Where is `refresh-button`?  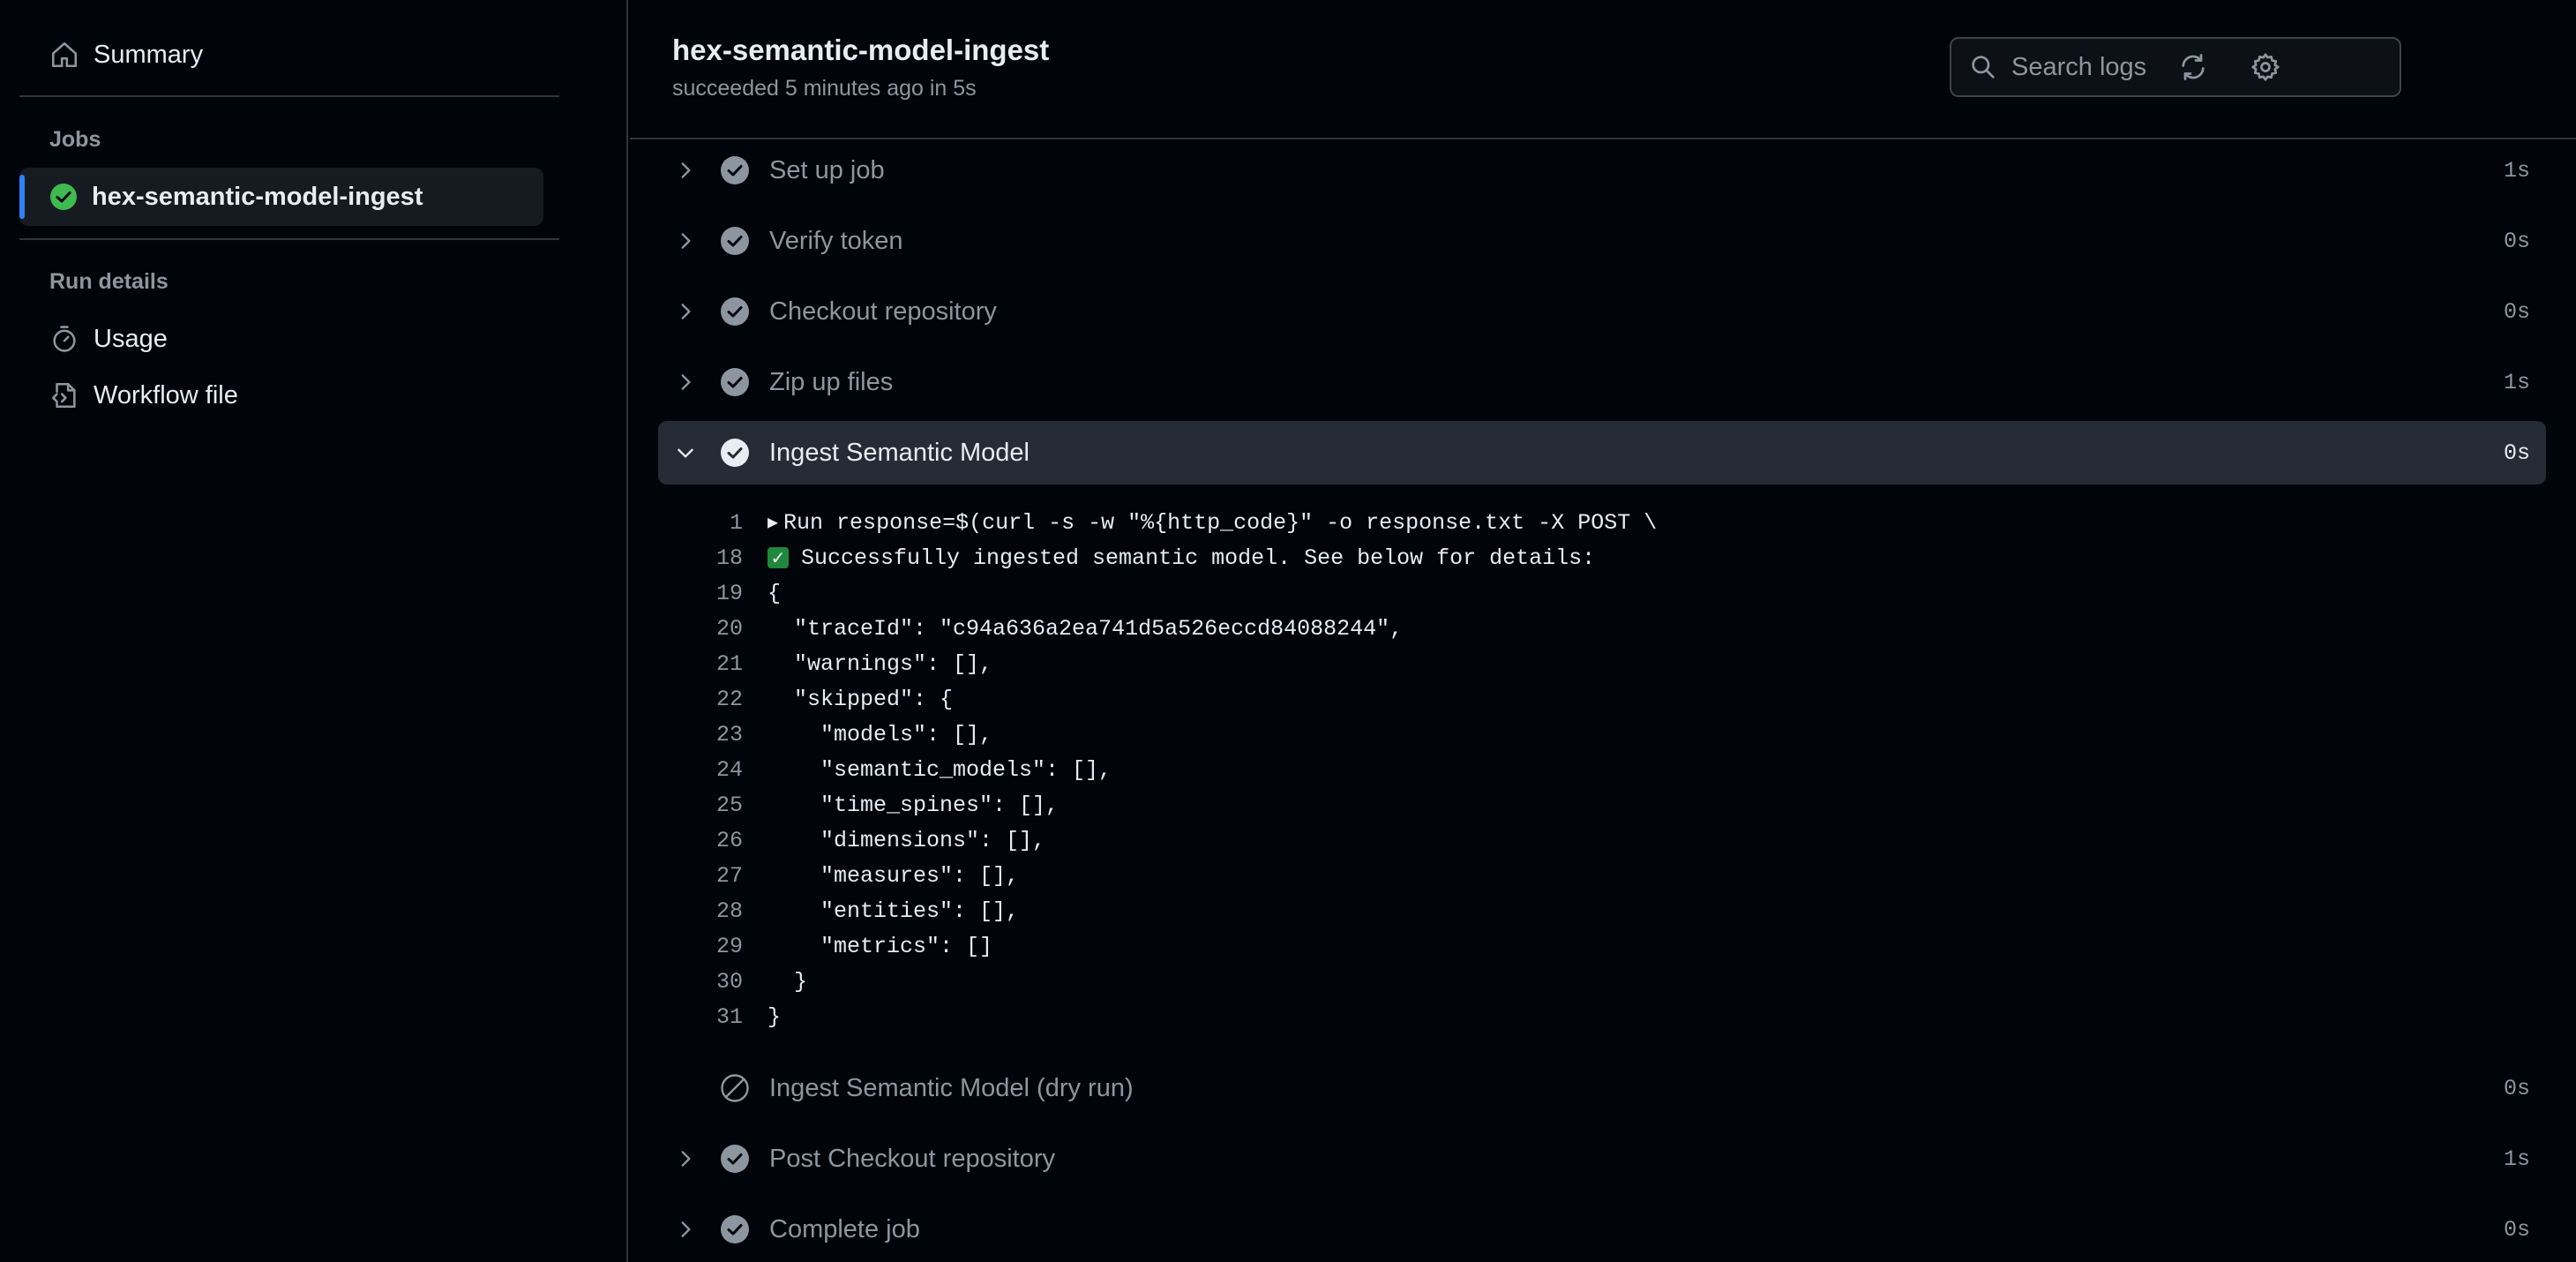 refresh-button is located at coordinates (2193, 67).